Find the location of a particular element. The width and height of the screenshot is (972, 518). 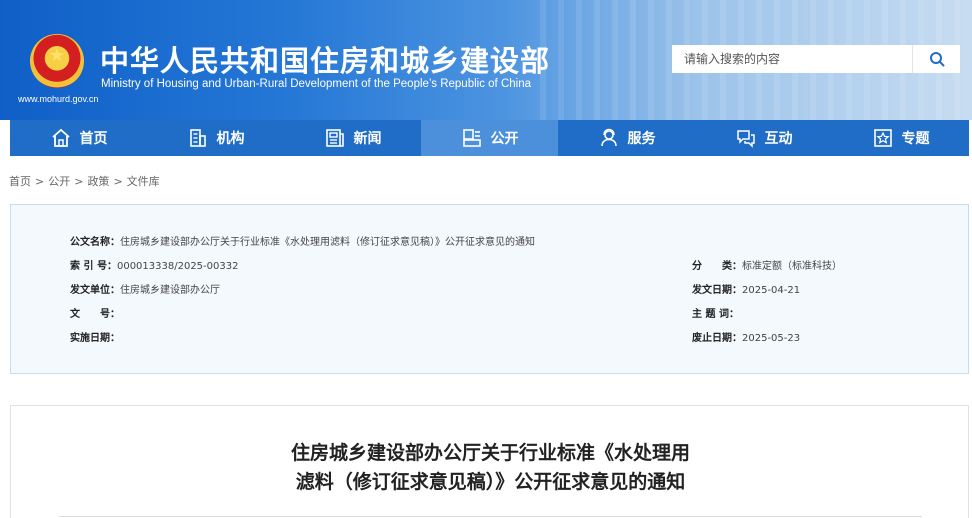

info-label: 文 号： is located at coordinates (95, 314).